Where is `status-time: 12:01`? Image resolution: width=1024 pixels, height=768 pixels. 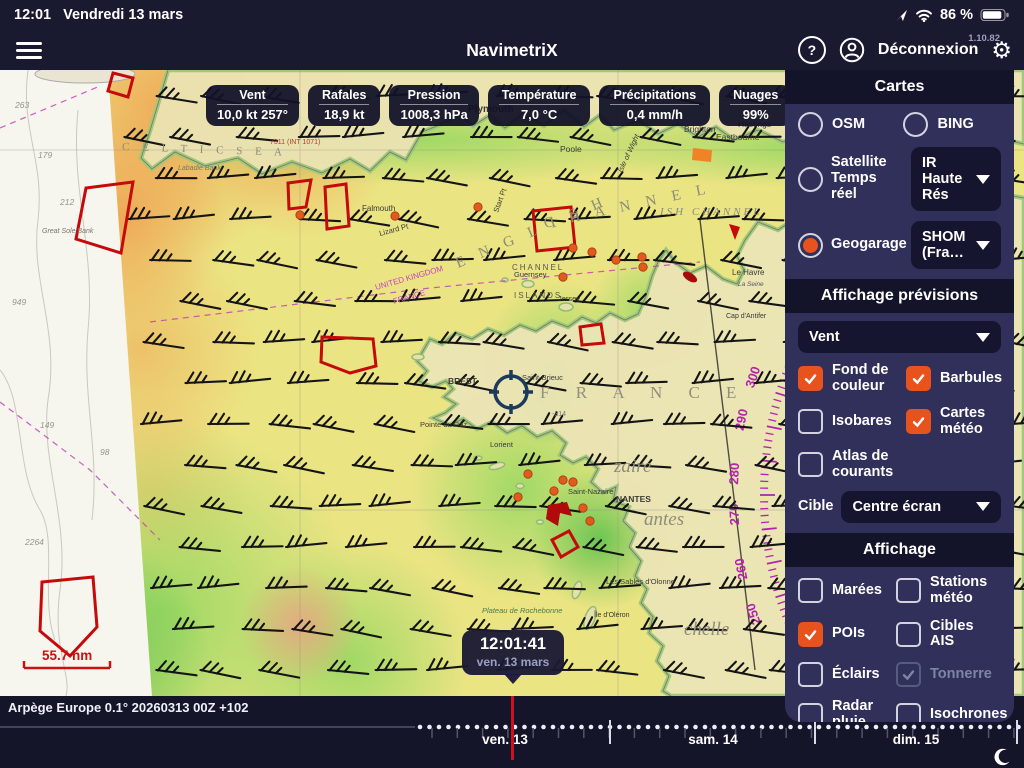 status-time: 12:01 is located at coordinates (33, 15).